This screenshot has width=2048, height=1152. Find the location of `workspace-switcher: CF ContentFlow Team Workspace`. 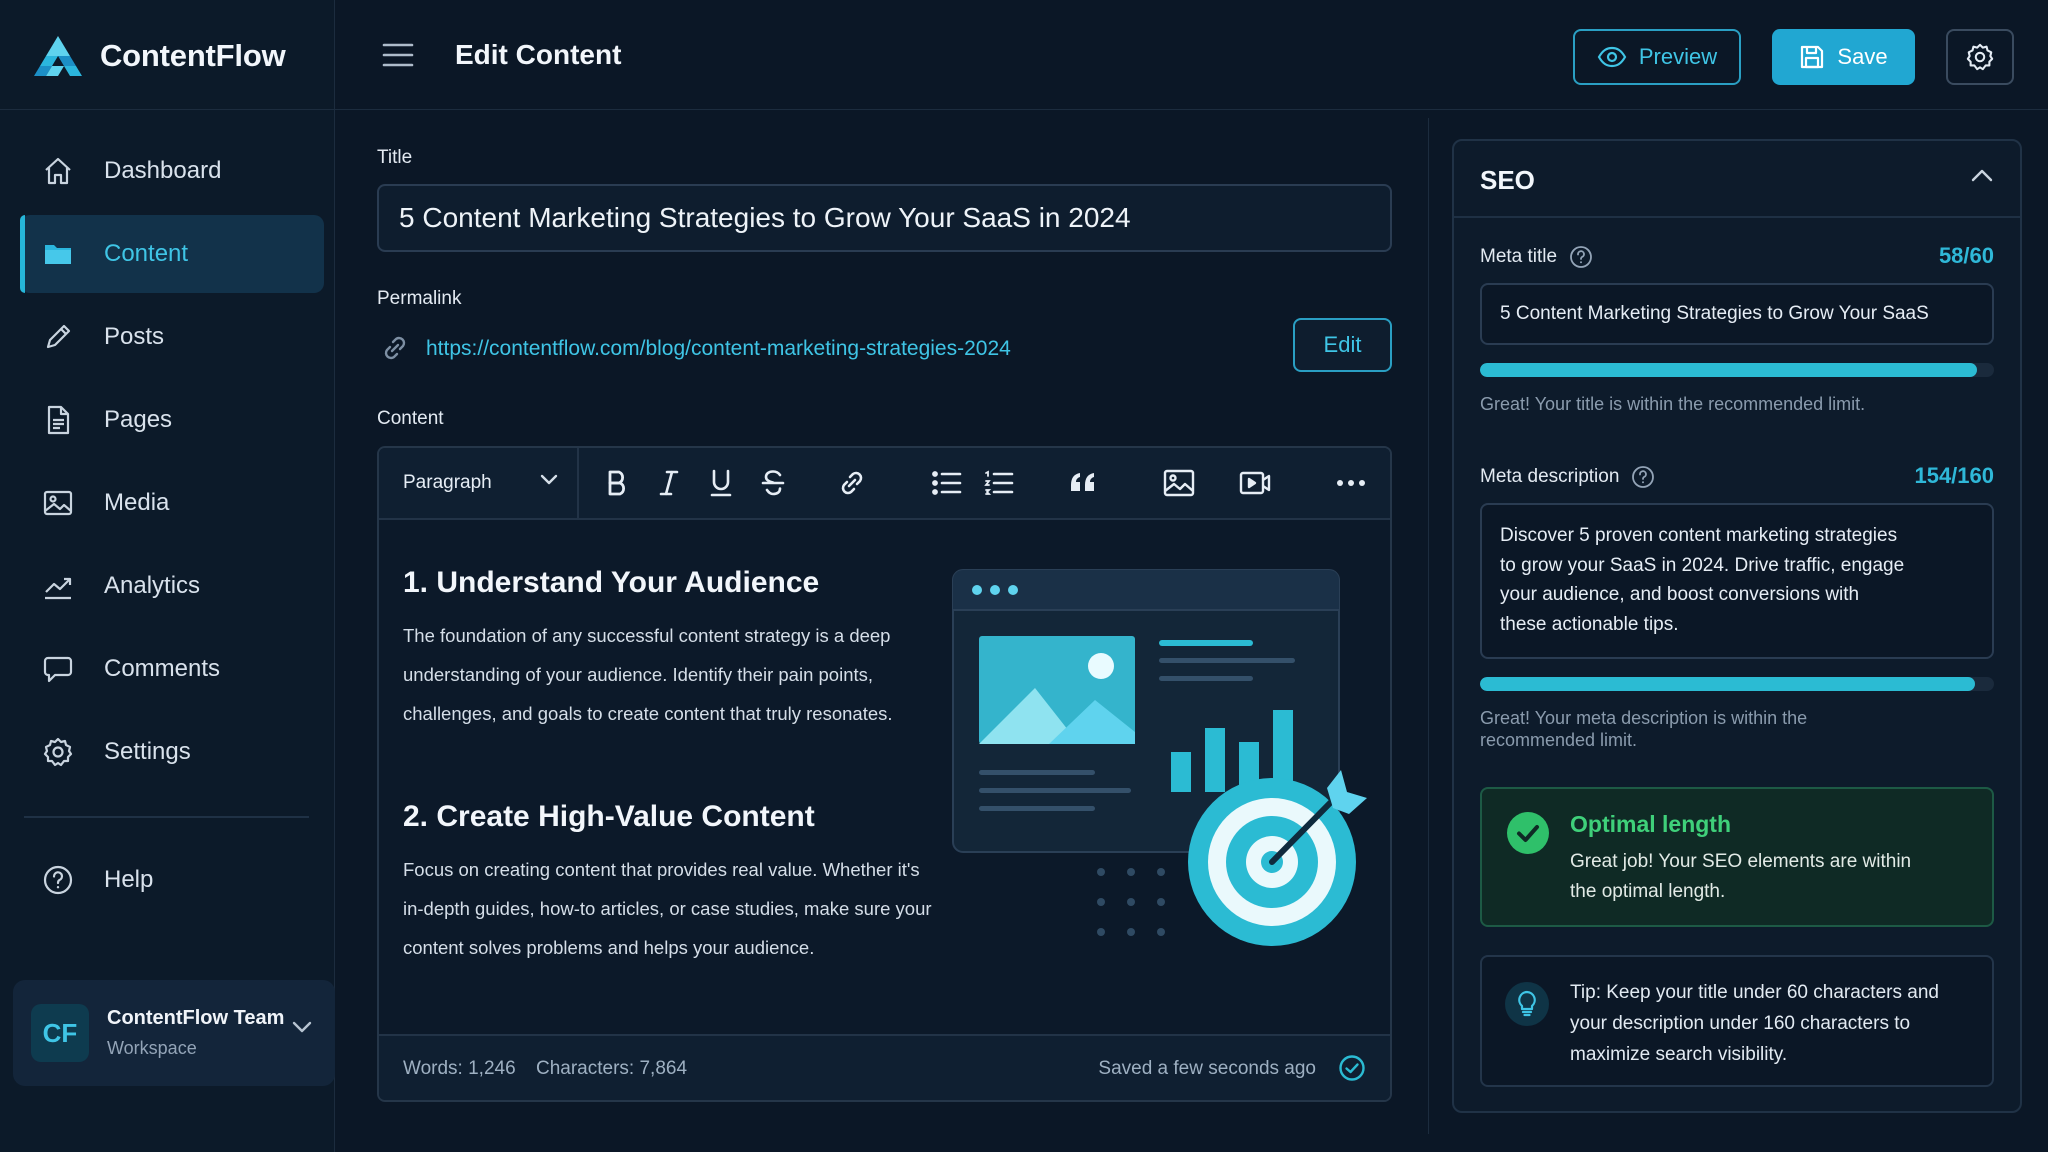

workspace-switcher: CF ContentFlow Team Workspace is located at coordinates (174, 1033).